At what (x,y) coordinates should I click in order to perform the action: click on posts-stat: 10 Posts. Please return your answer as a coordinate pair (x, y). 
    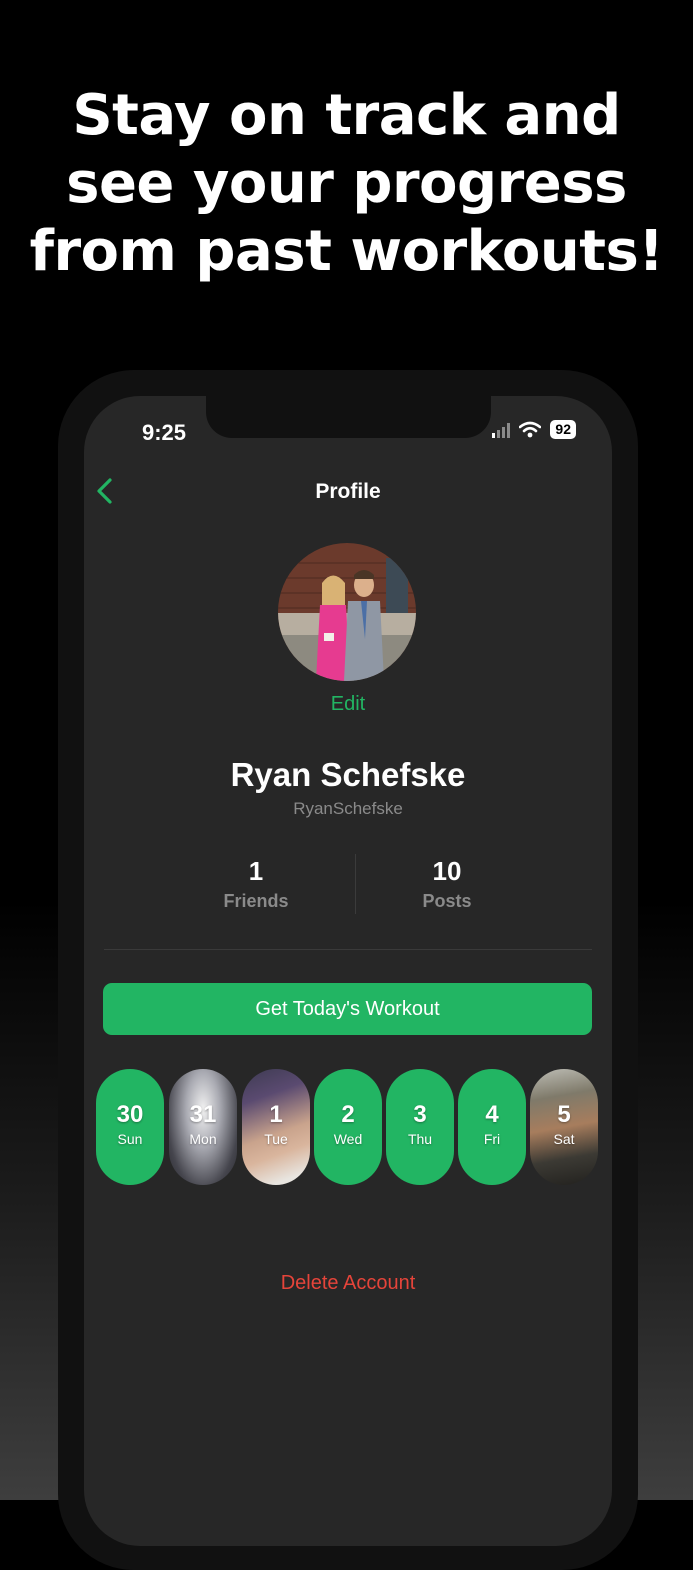
    Looking at the image, I should click on (447, 884).